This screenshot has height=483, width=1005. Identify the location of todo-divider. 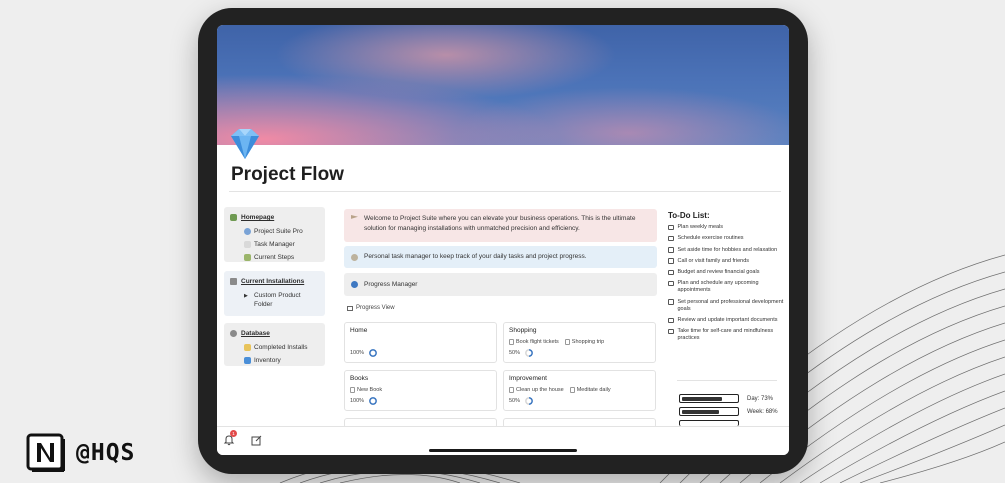
(727, 380).